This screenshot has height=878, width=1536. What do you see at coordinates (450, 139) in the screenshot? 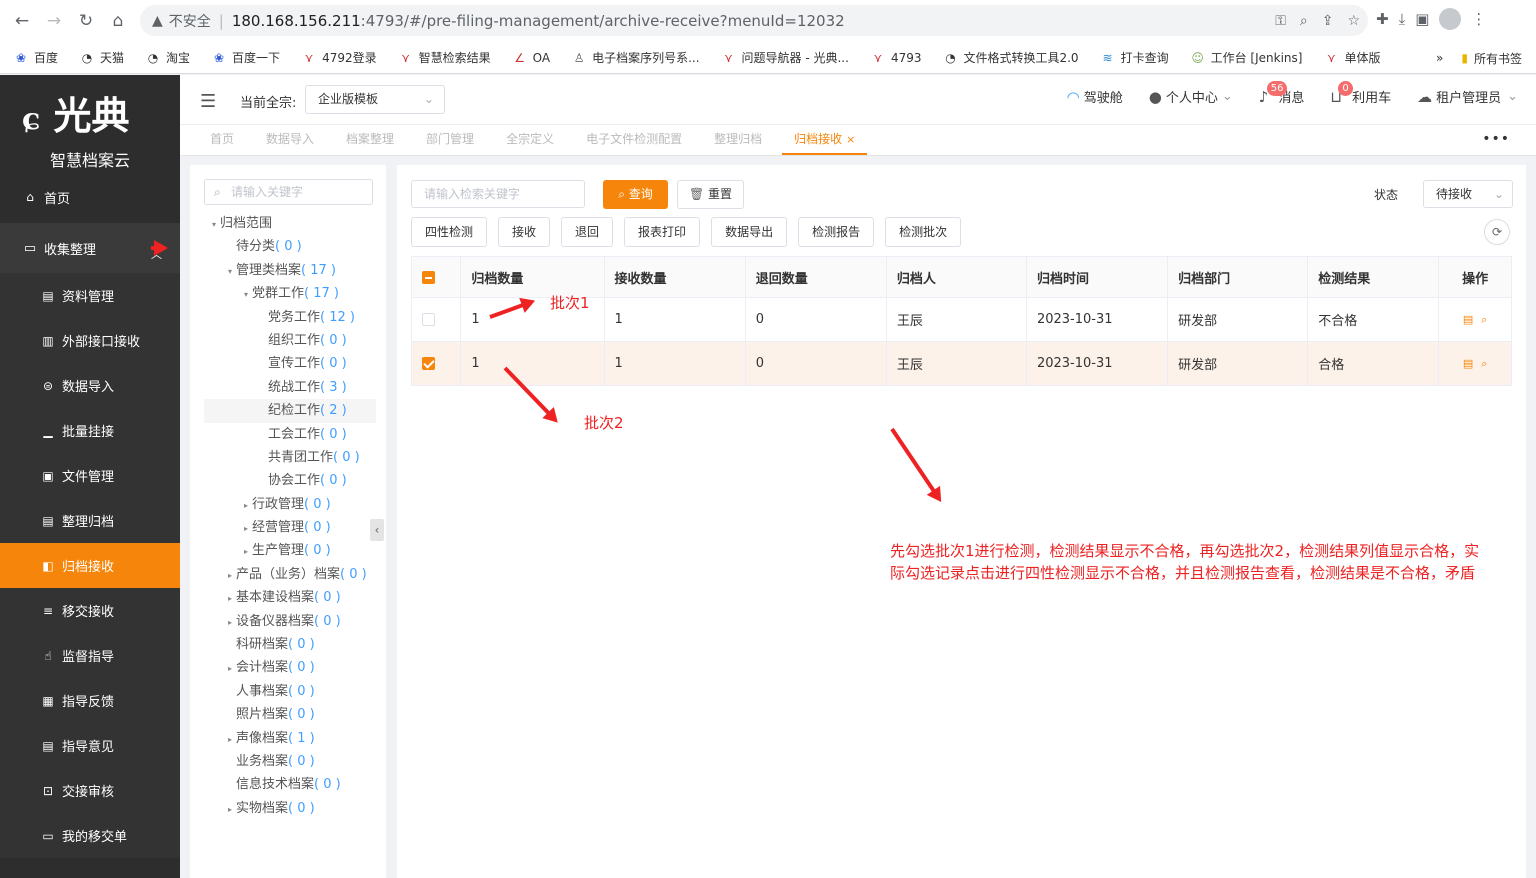
I see `tab-item: 部门管理` at bounding box center [450, 139].